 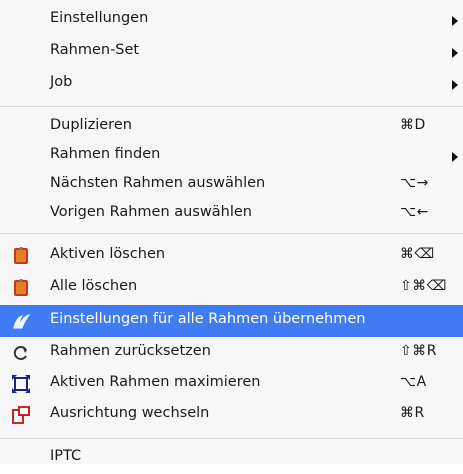 I want to click on menu-item-iptc: IPTC, so click(x=231, y=458).